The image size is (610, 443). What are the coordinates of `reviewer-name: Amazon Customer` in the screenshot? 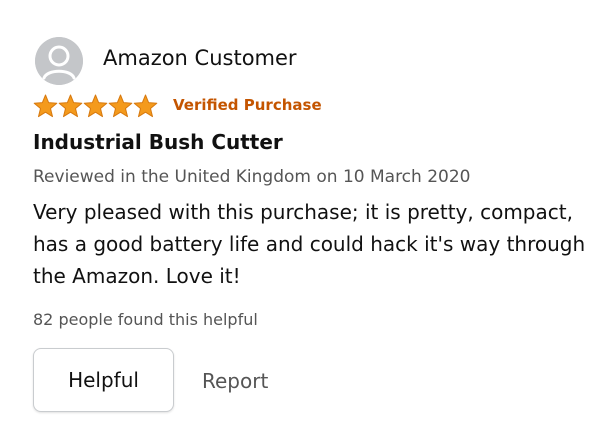 It's located at (200, 58).